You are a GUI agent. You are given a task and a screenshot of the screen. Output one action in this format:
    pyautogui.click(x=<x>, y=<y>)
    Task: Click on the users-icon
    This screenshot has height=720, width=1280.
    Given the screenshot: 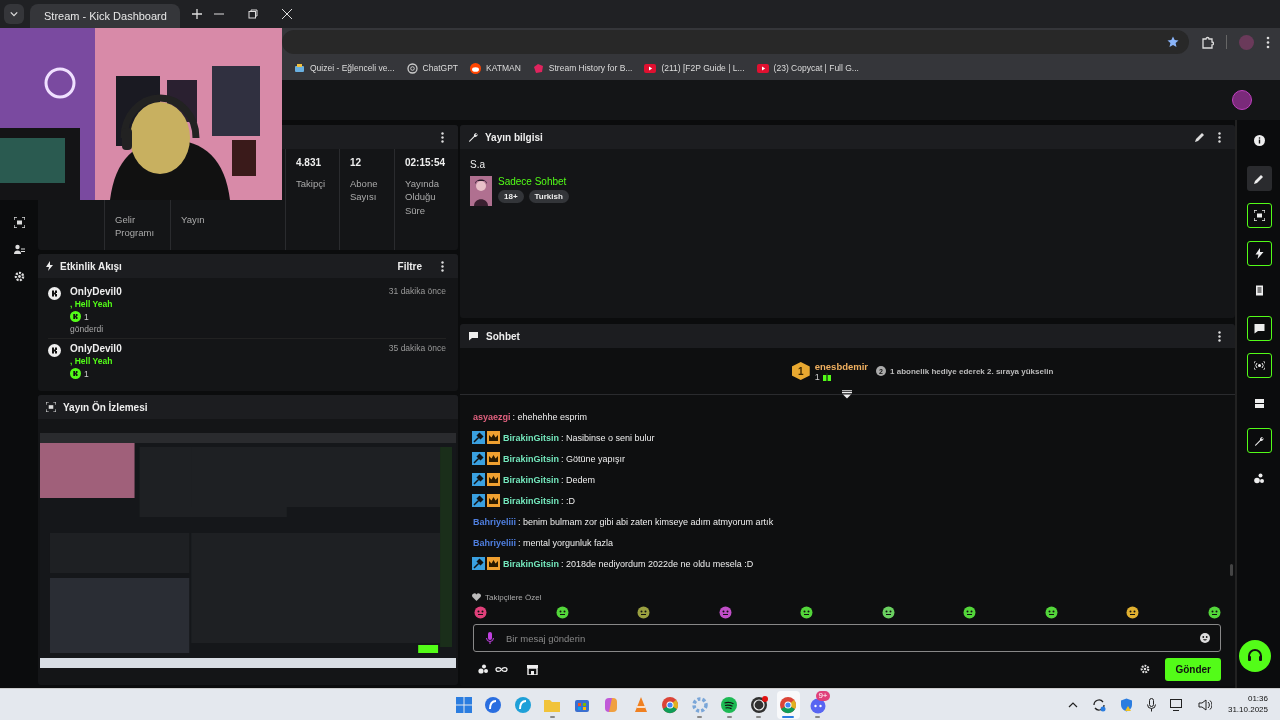 What is the action you would take?
    pyautogui.click(x=19, y=249)
    